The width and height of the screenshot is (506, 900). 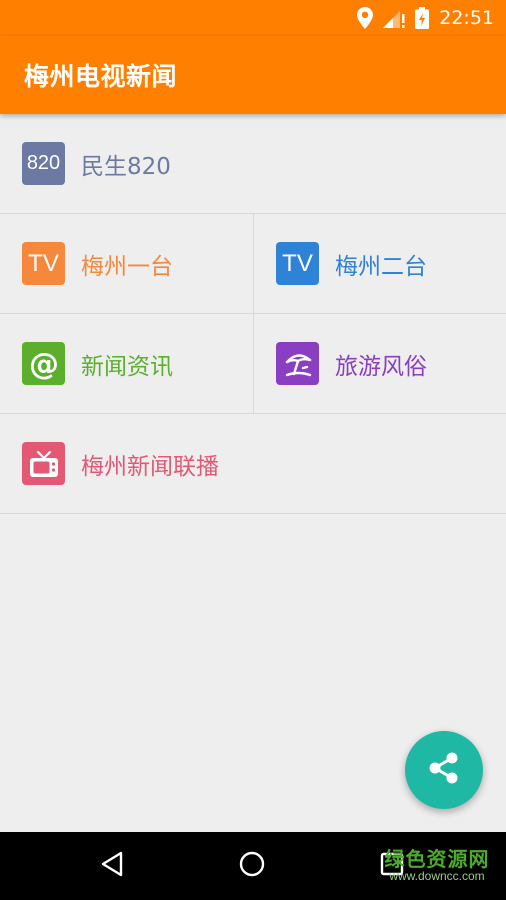 I want to click on menu-item-label: 新闻资讯, so click(x=127, y=366).